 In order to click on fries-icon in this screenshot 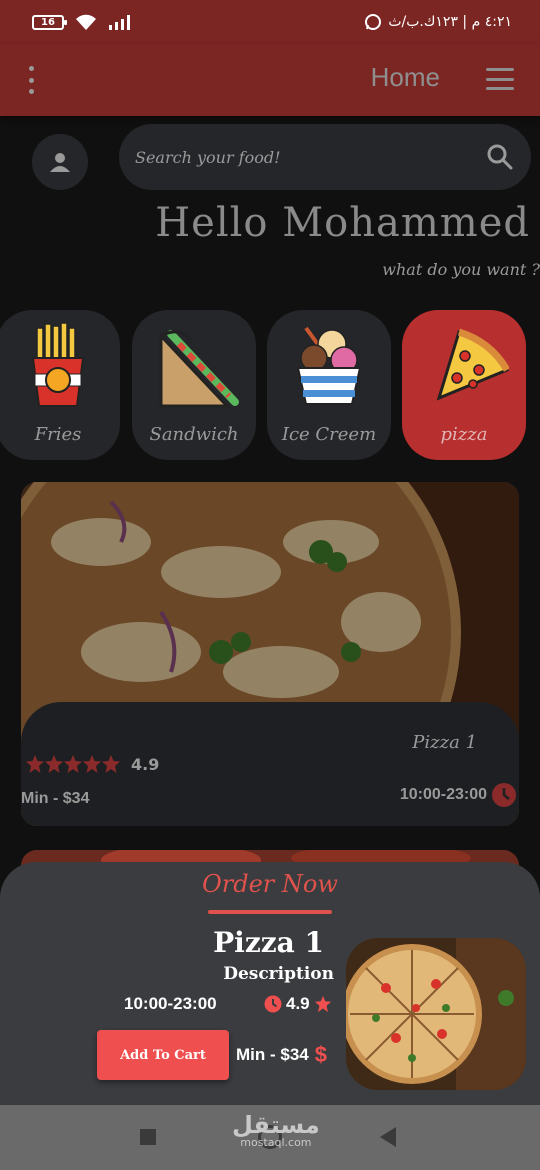, I will do `click(58, 364)`.